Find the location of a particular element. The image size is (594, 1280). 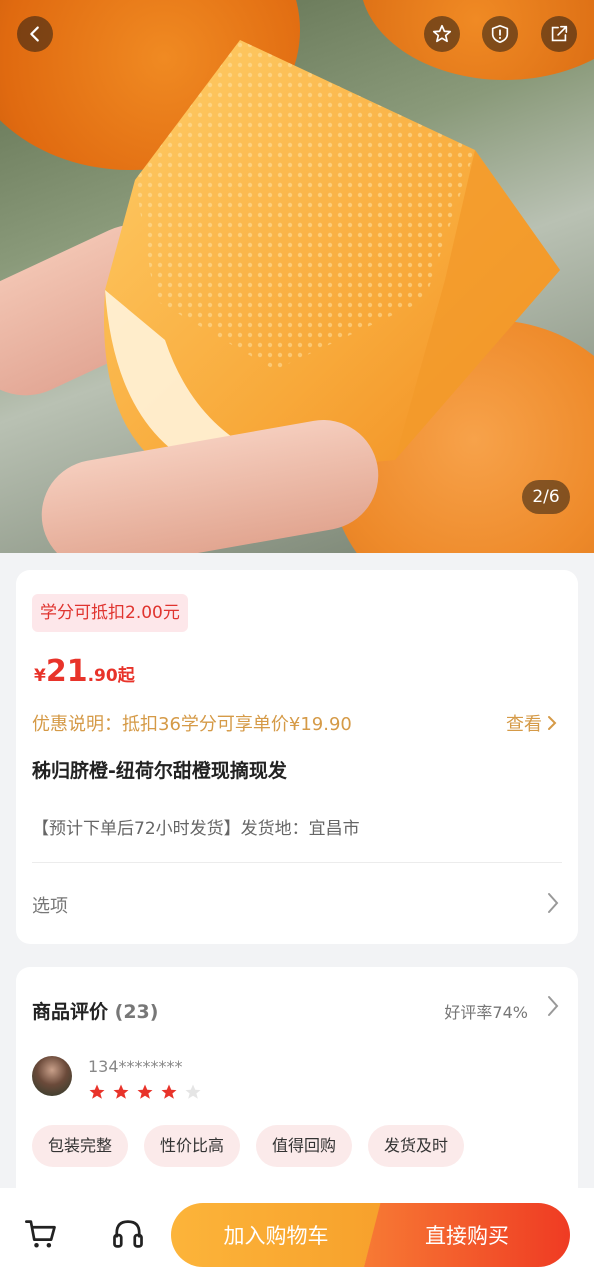

back-icon is located at coordinates (34, 34).